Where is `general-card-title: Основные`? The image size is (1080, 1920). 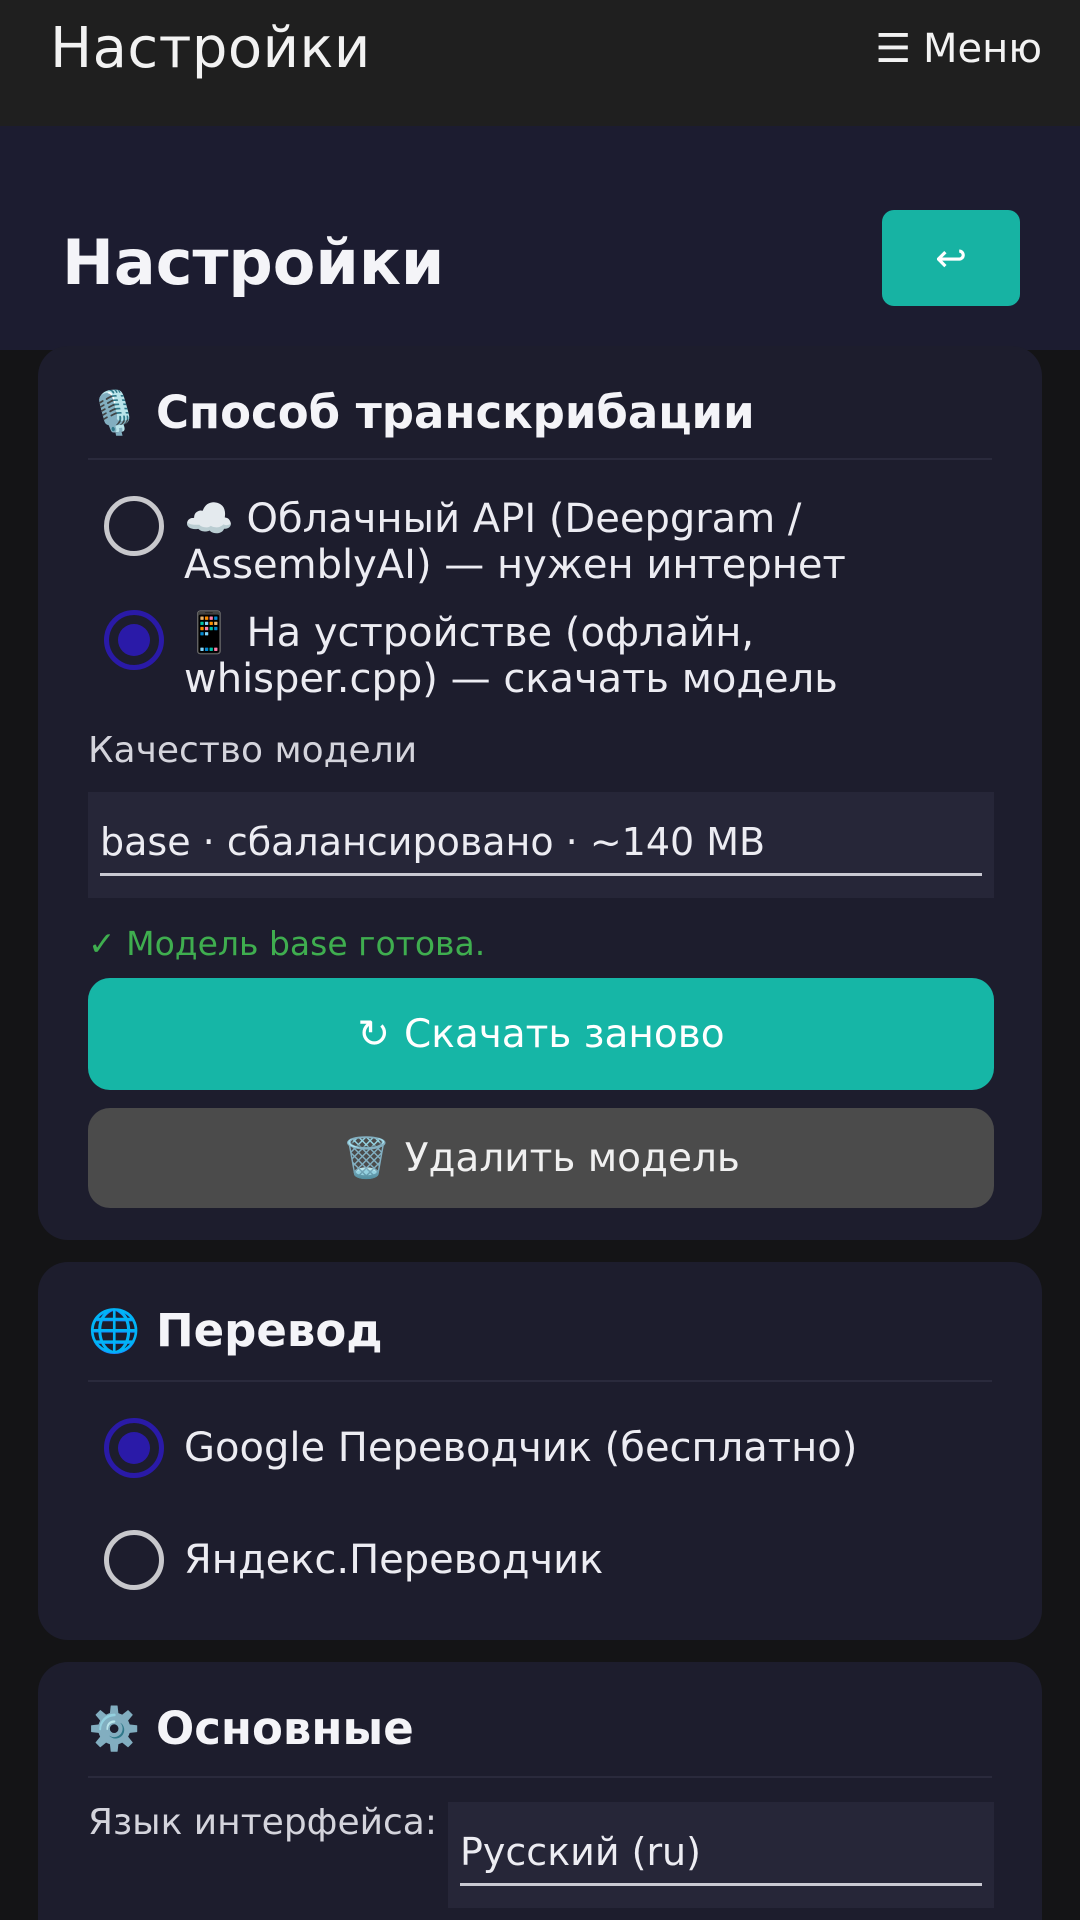
general-card-title: Основные is located at coordinates (285, 1728).